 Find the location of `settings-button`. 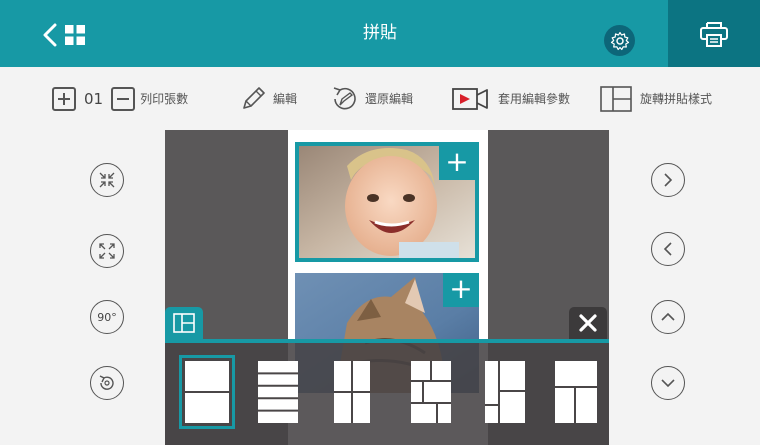

settings-button is located at coordinates (619, 40).